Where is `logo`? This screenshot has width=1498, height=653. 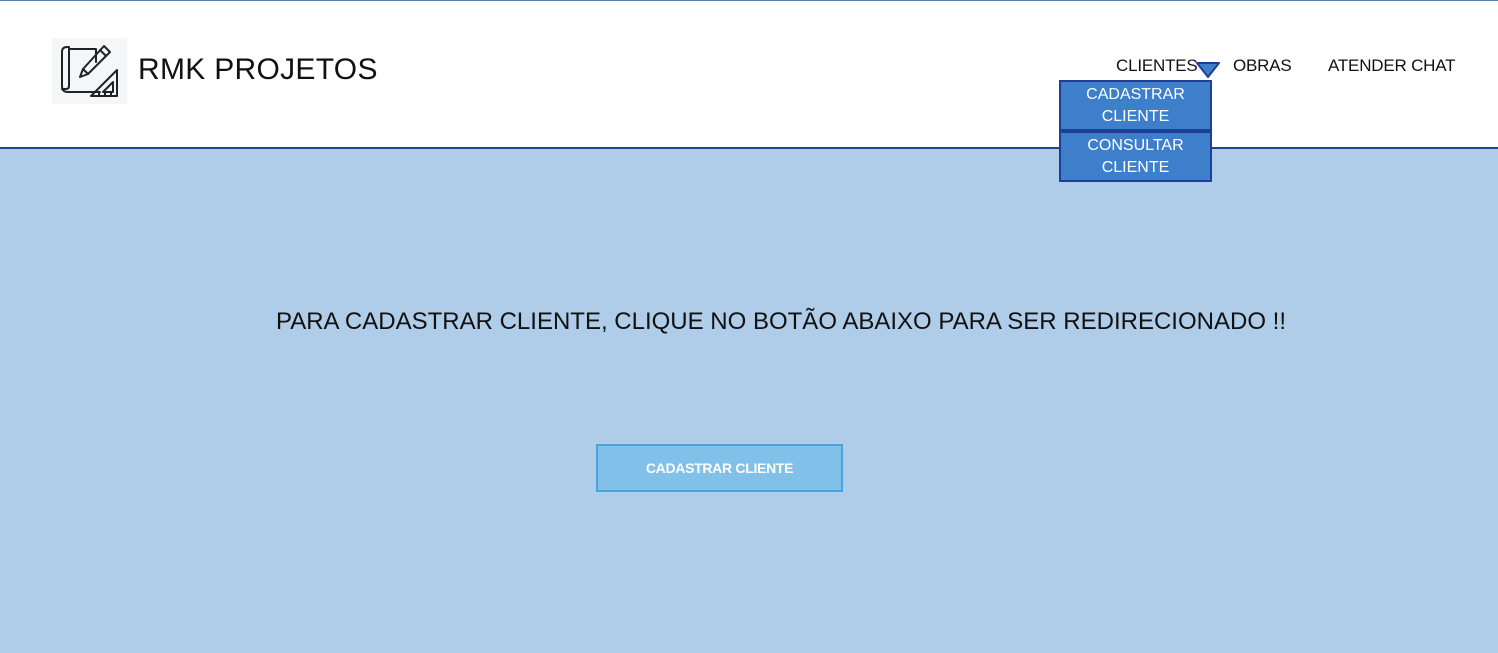 logo is located at coordinates (89, 71).